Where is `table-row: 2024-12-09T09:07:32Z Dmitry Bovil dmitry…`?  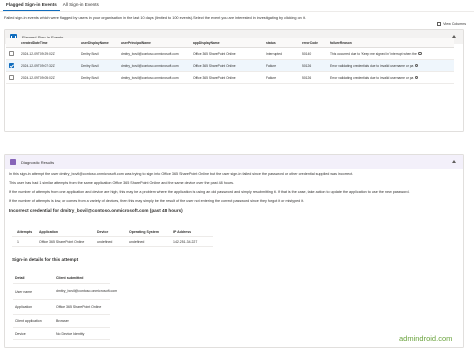 table-row: 2024-12-09T09:07:32Z Dmitry Bovil dmitry… is located at coordinates (230, 66).